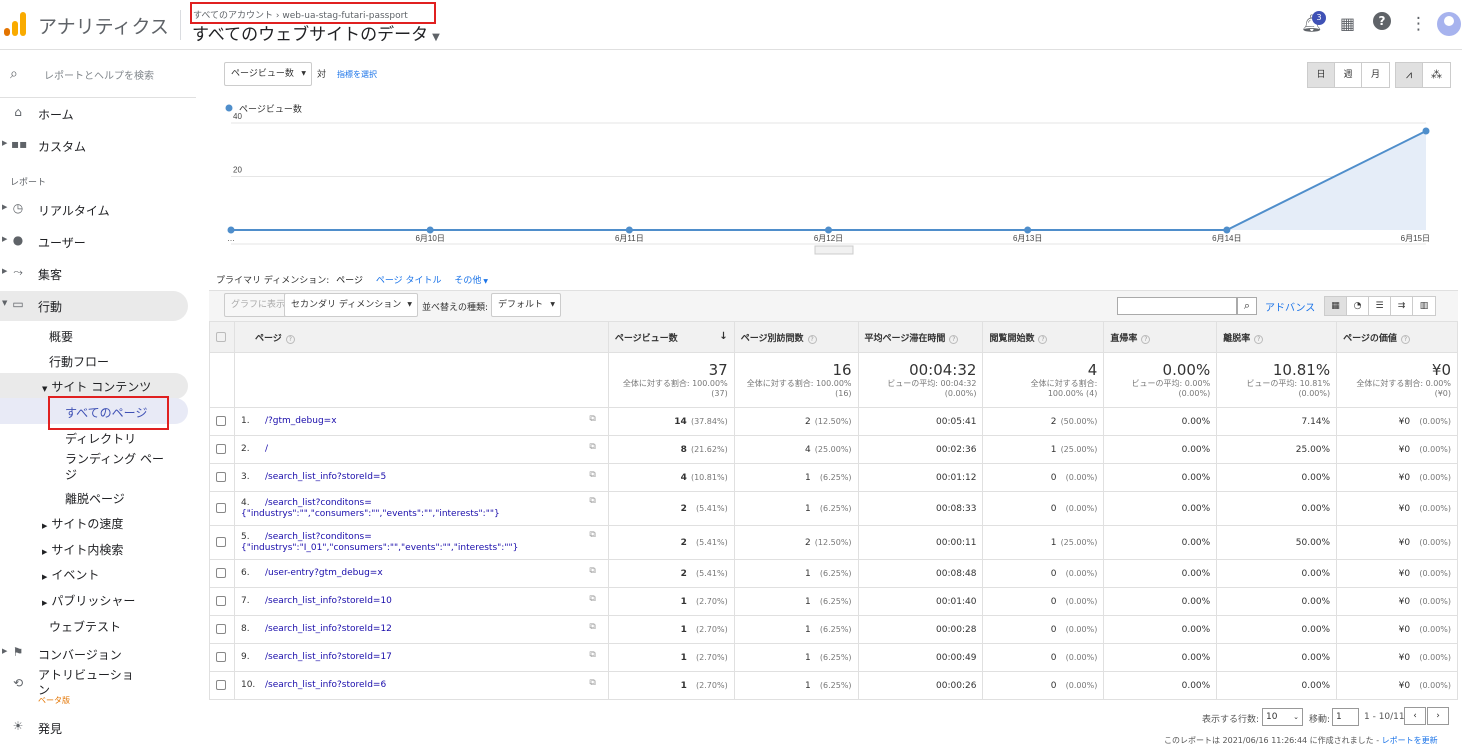 The image size is (1462, 755). What do you see at coordinates (1348, 75) in the screenshot?
I see `week-button: 週` at bounding box center [1348, 75].